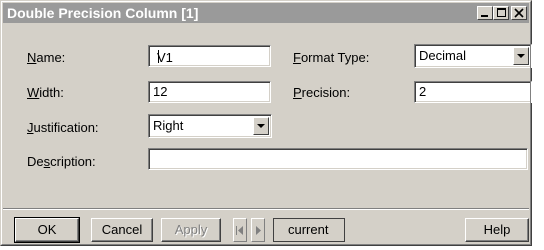 The width and height of the screenshot is (544, 250). What do you see at coordinates (103, 13) in the screenshot?
I see `window-title: Double Precision Column [1]` at bounding box center [103, 13].